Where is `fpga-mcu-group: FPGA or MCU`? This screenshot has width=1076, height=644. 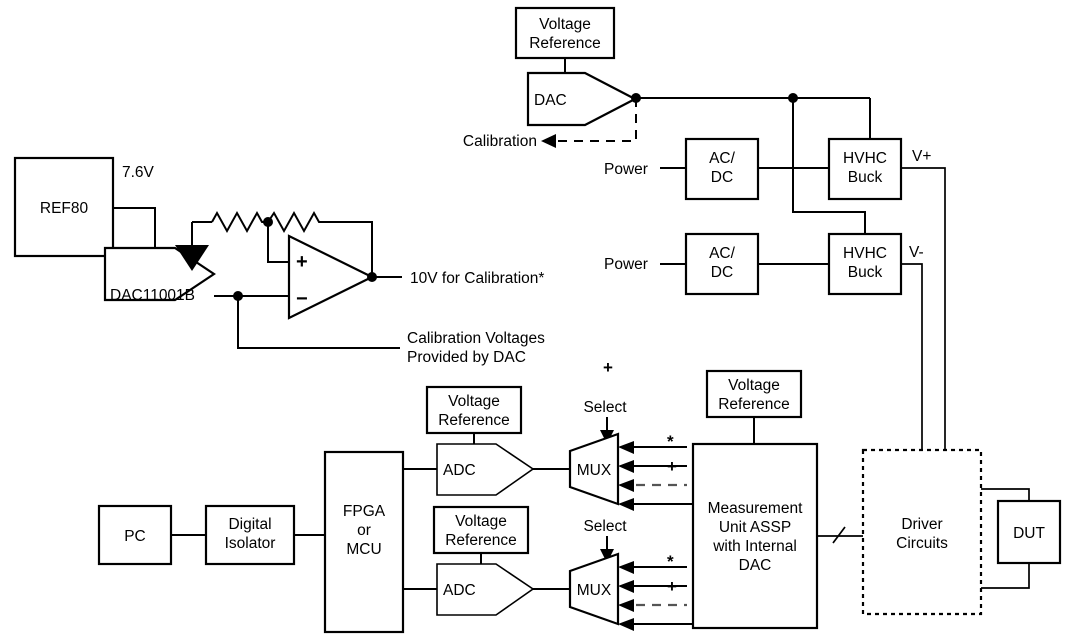 fpga-mcu-group: FPGA or MCU is located at coordinates (364, 542).